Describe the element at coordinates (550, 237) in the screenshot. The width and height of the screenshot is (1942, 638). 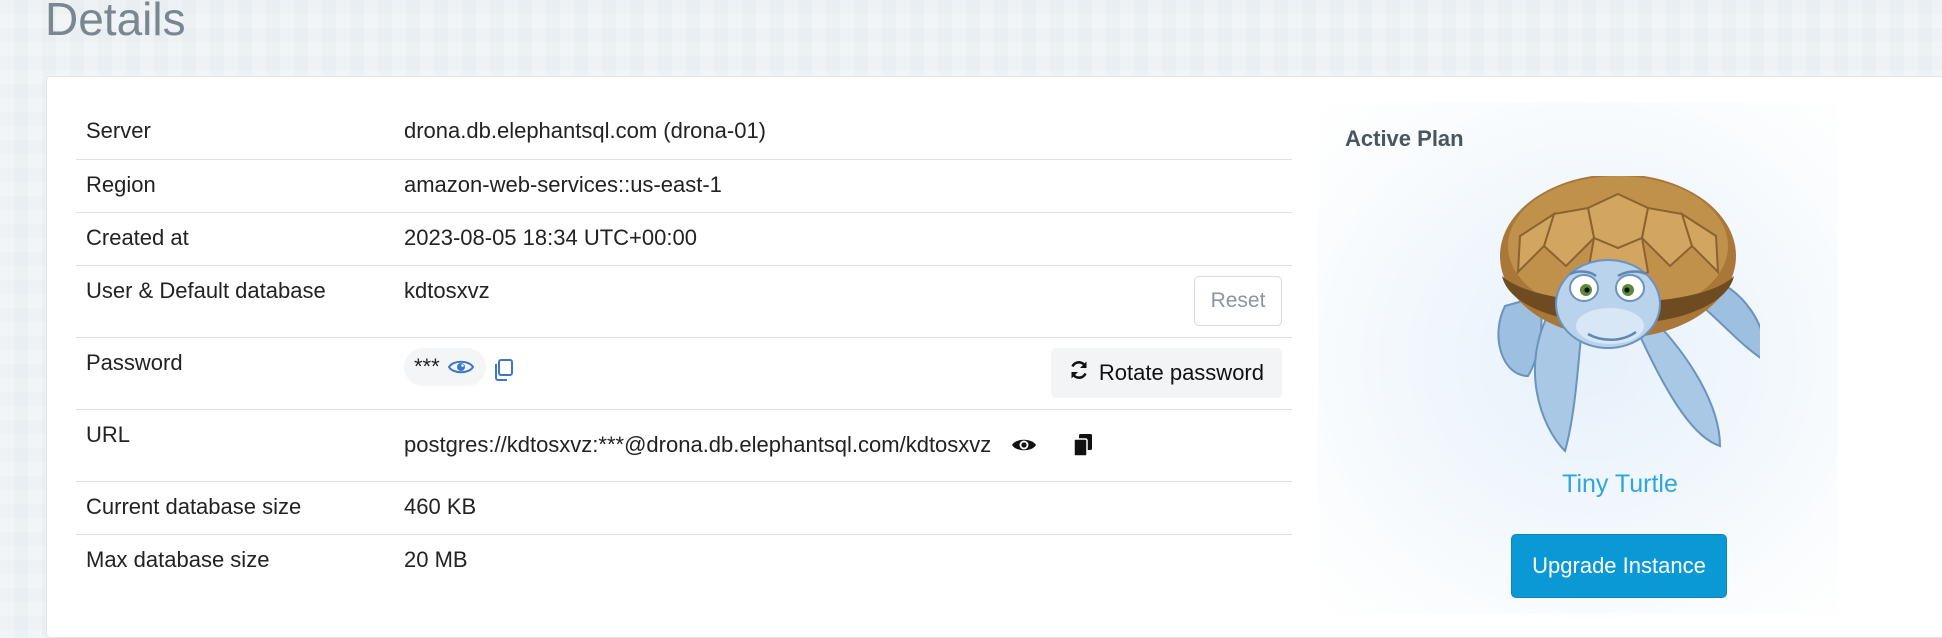
I see `created-value: 2023-08-05 18:34 UTC+00:00` at that location.